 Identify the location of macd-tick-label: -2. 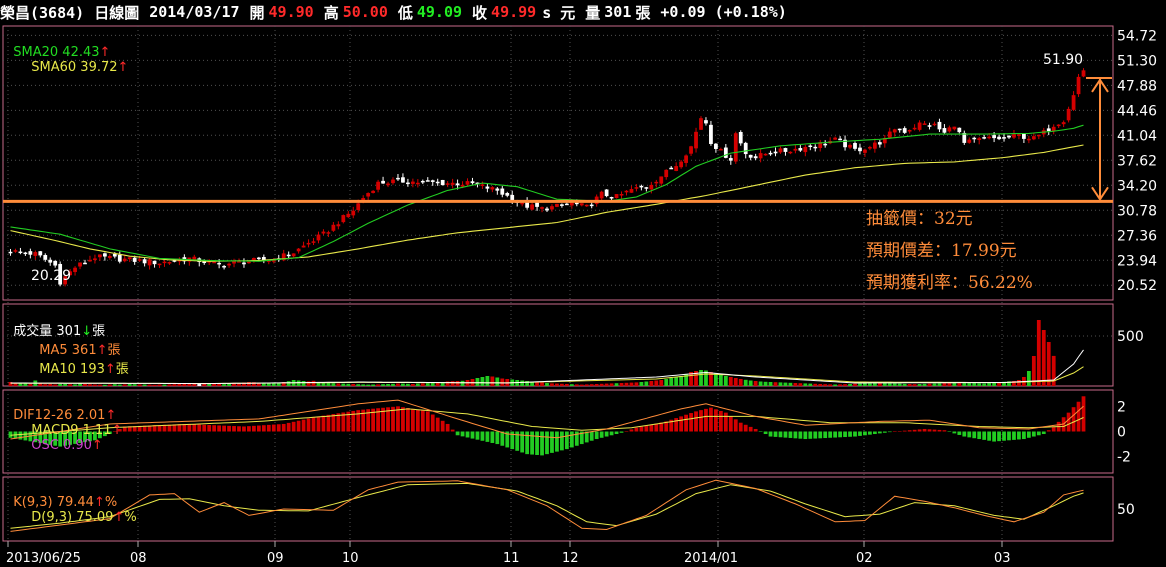
(1124, 458).